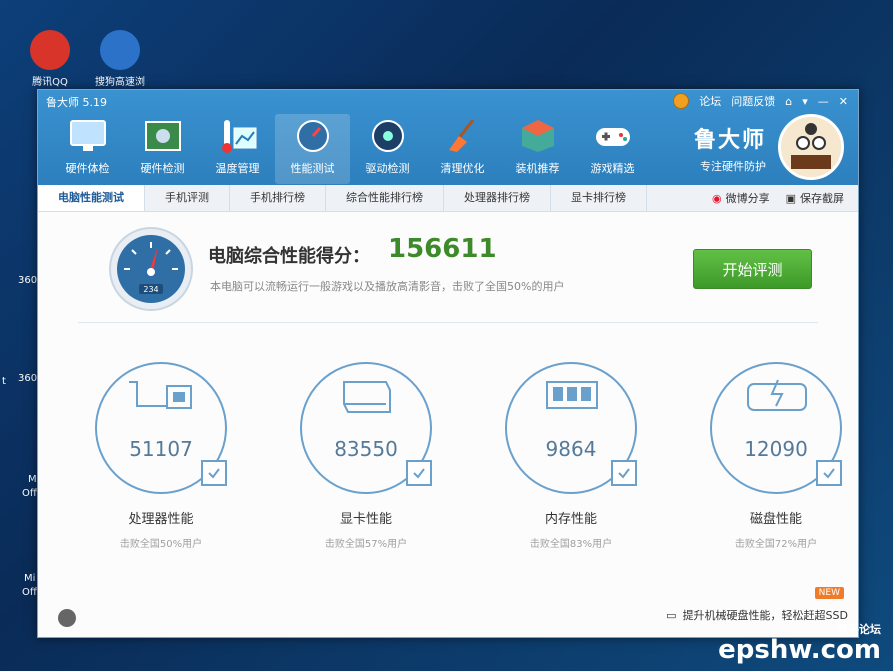  I want to click on tool-label: 游戏精选, so click(612, 168).